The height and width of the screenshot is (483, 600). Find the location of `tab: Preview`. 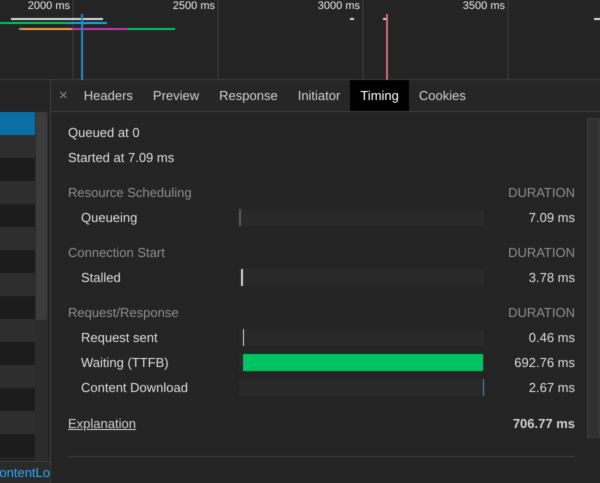

tab: Preview is located at coordinates (176, 95).